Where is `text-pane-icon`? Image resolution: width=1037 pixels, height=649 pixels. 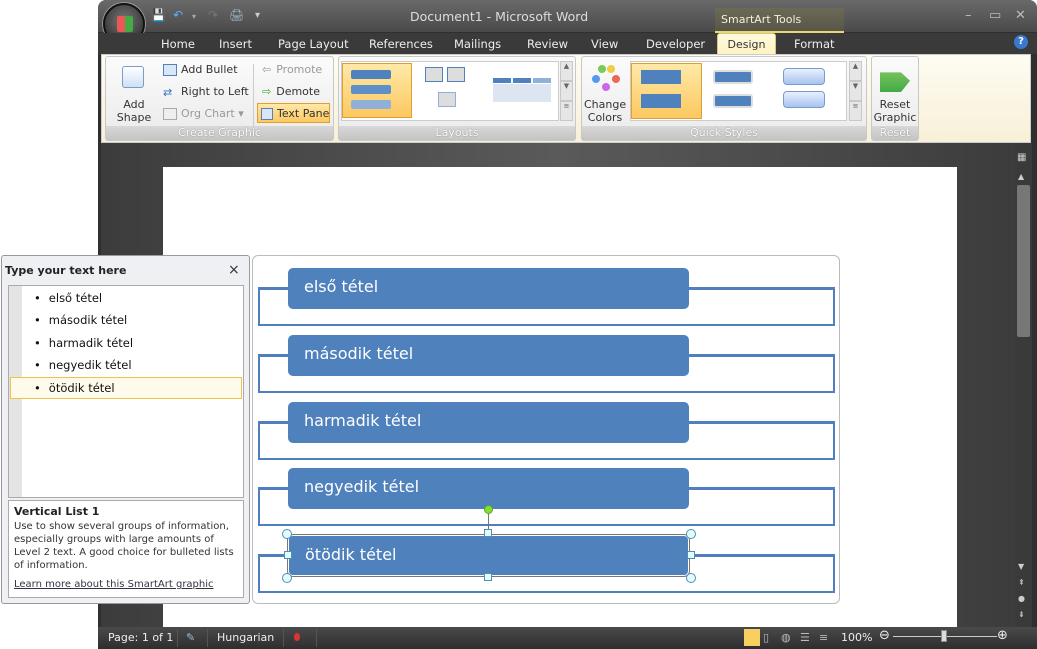
text-pane-icon is located at coordinates (267, 114).